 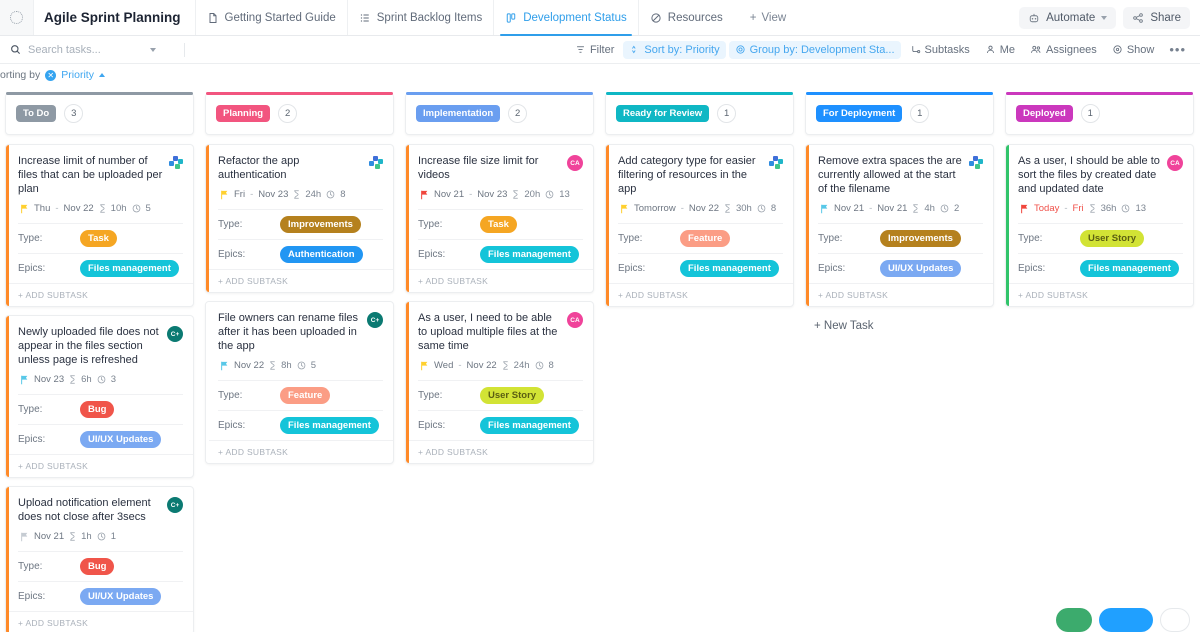 What do you see at coordinates (1074, 620) in the screenshot?
I see `help-button` at bounding box center [1074, 620].